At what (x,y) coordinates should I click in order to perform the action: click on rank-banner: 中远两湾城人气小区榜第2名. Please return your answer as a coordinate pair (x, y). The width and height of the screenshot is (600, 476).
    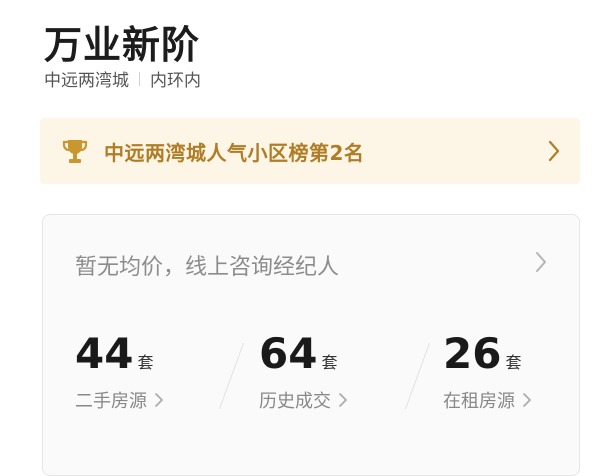
    Looking at the image, I should click on (310, 151).